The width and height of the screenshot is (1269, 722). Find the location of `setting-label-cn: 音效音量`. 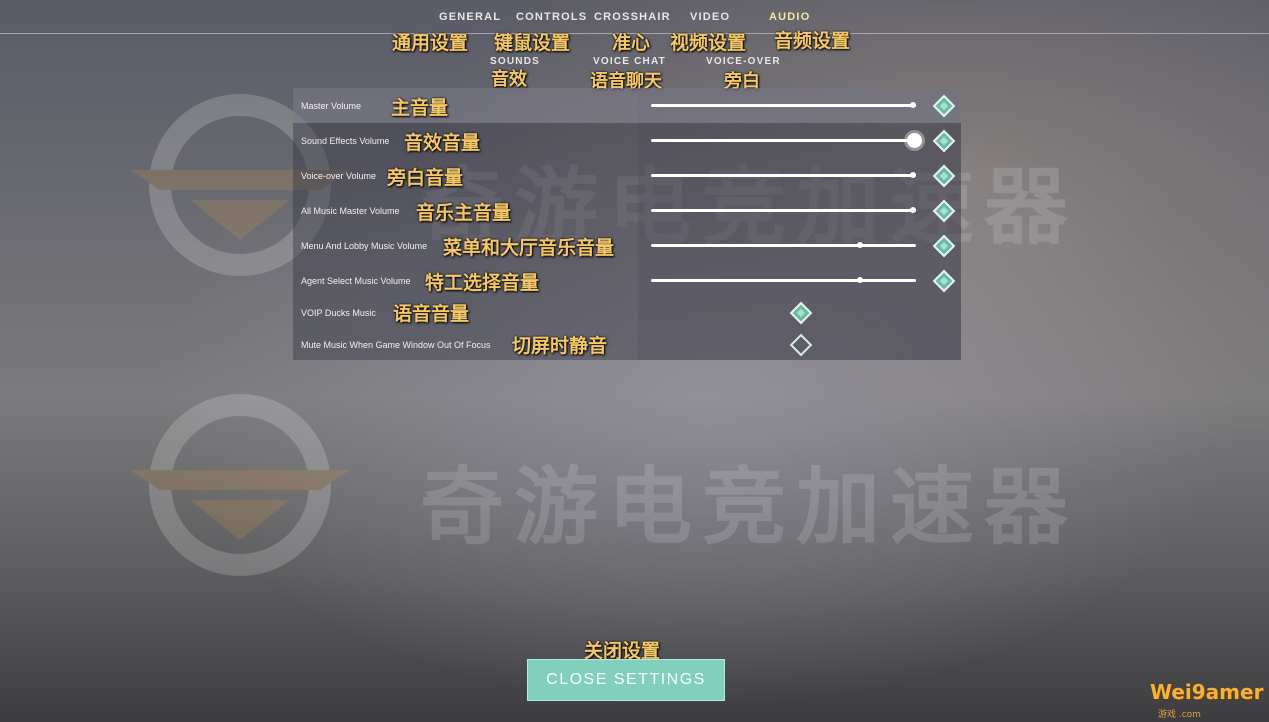

setting-label-cn: 音效音量 is located at coordinates (442, 143).